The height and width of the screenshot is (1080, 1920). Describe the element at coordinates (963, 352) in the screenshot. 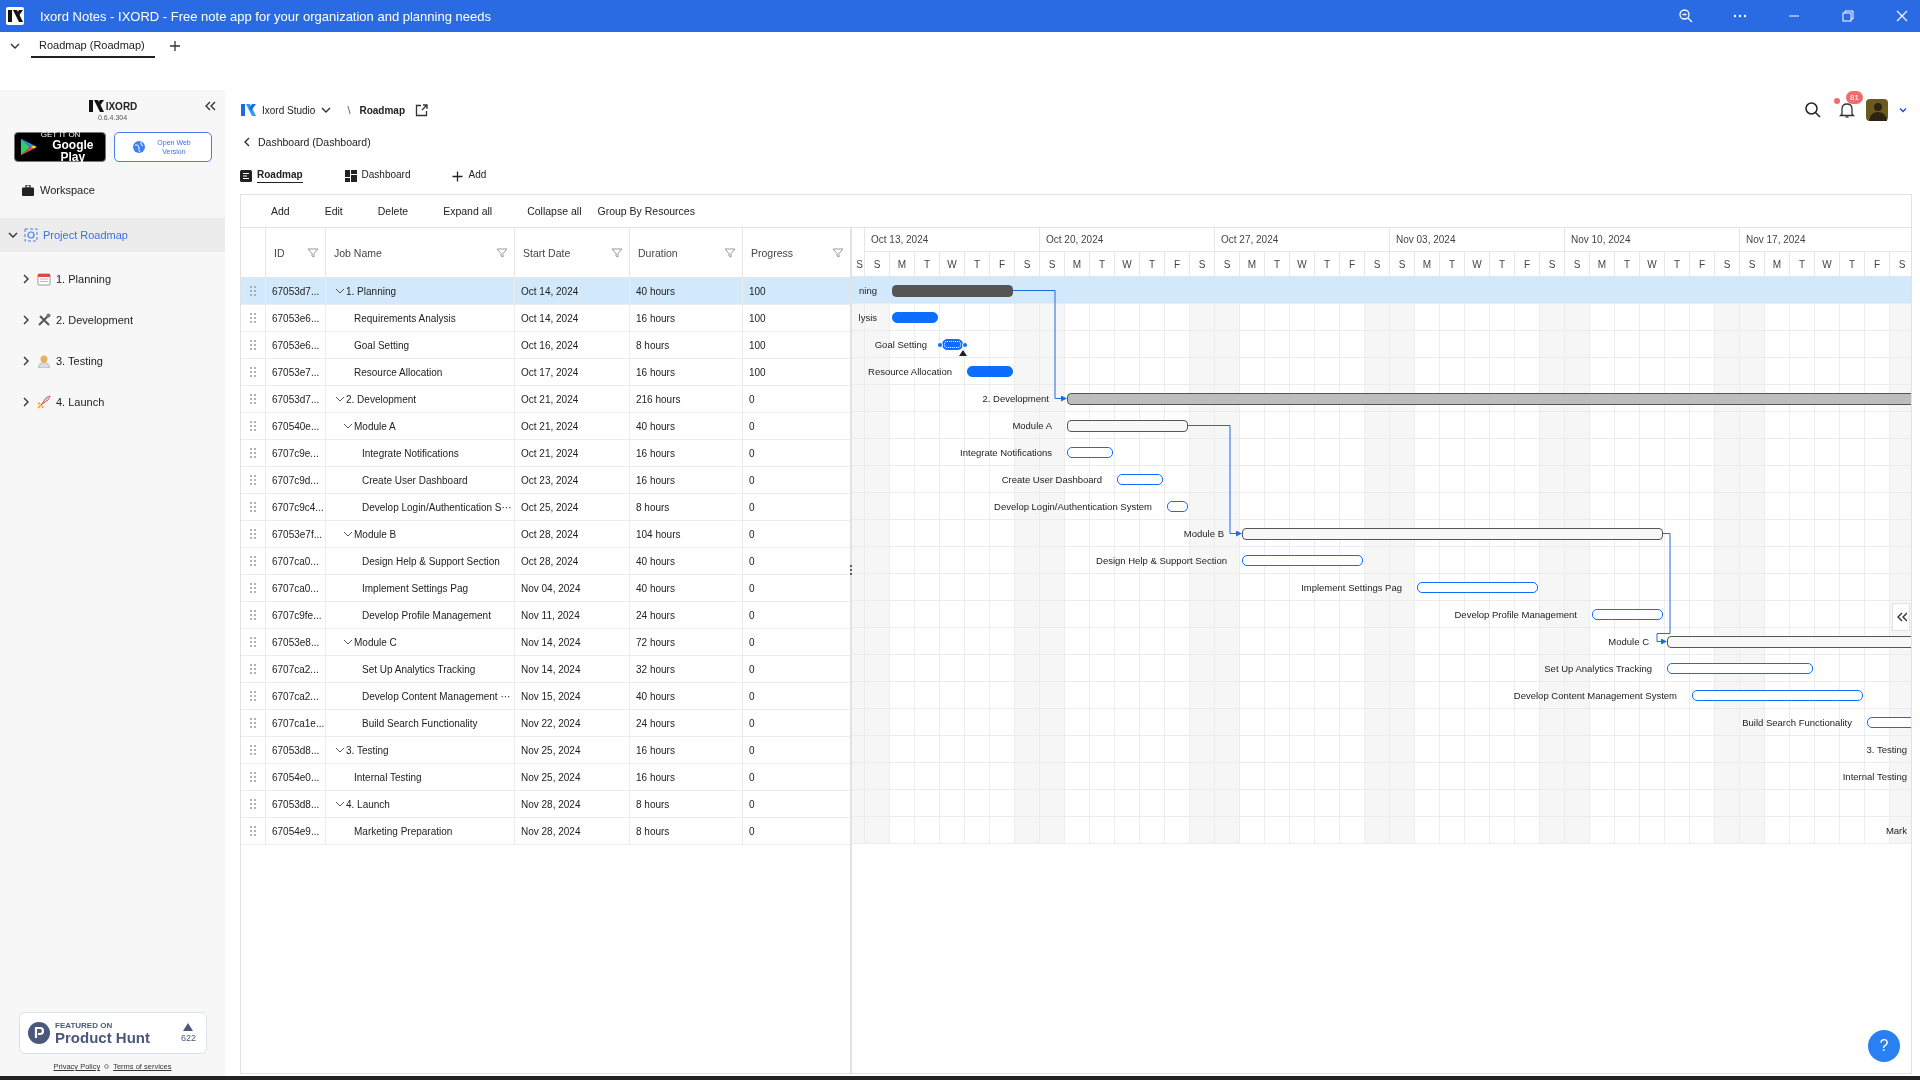

I see `progress-handle-icon` at that location.